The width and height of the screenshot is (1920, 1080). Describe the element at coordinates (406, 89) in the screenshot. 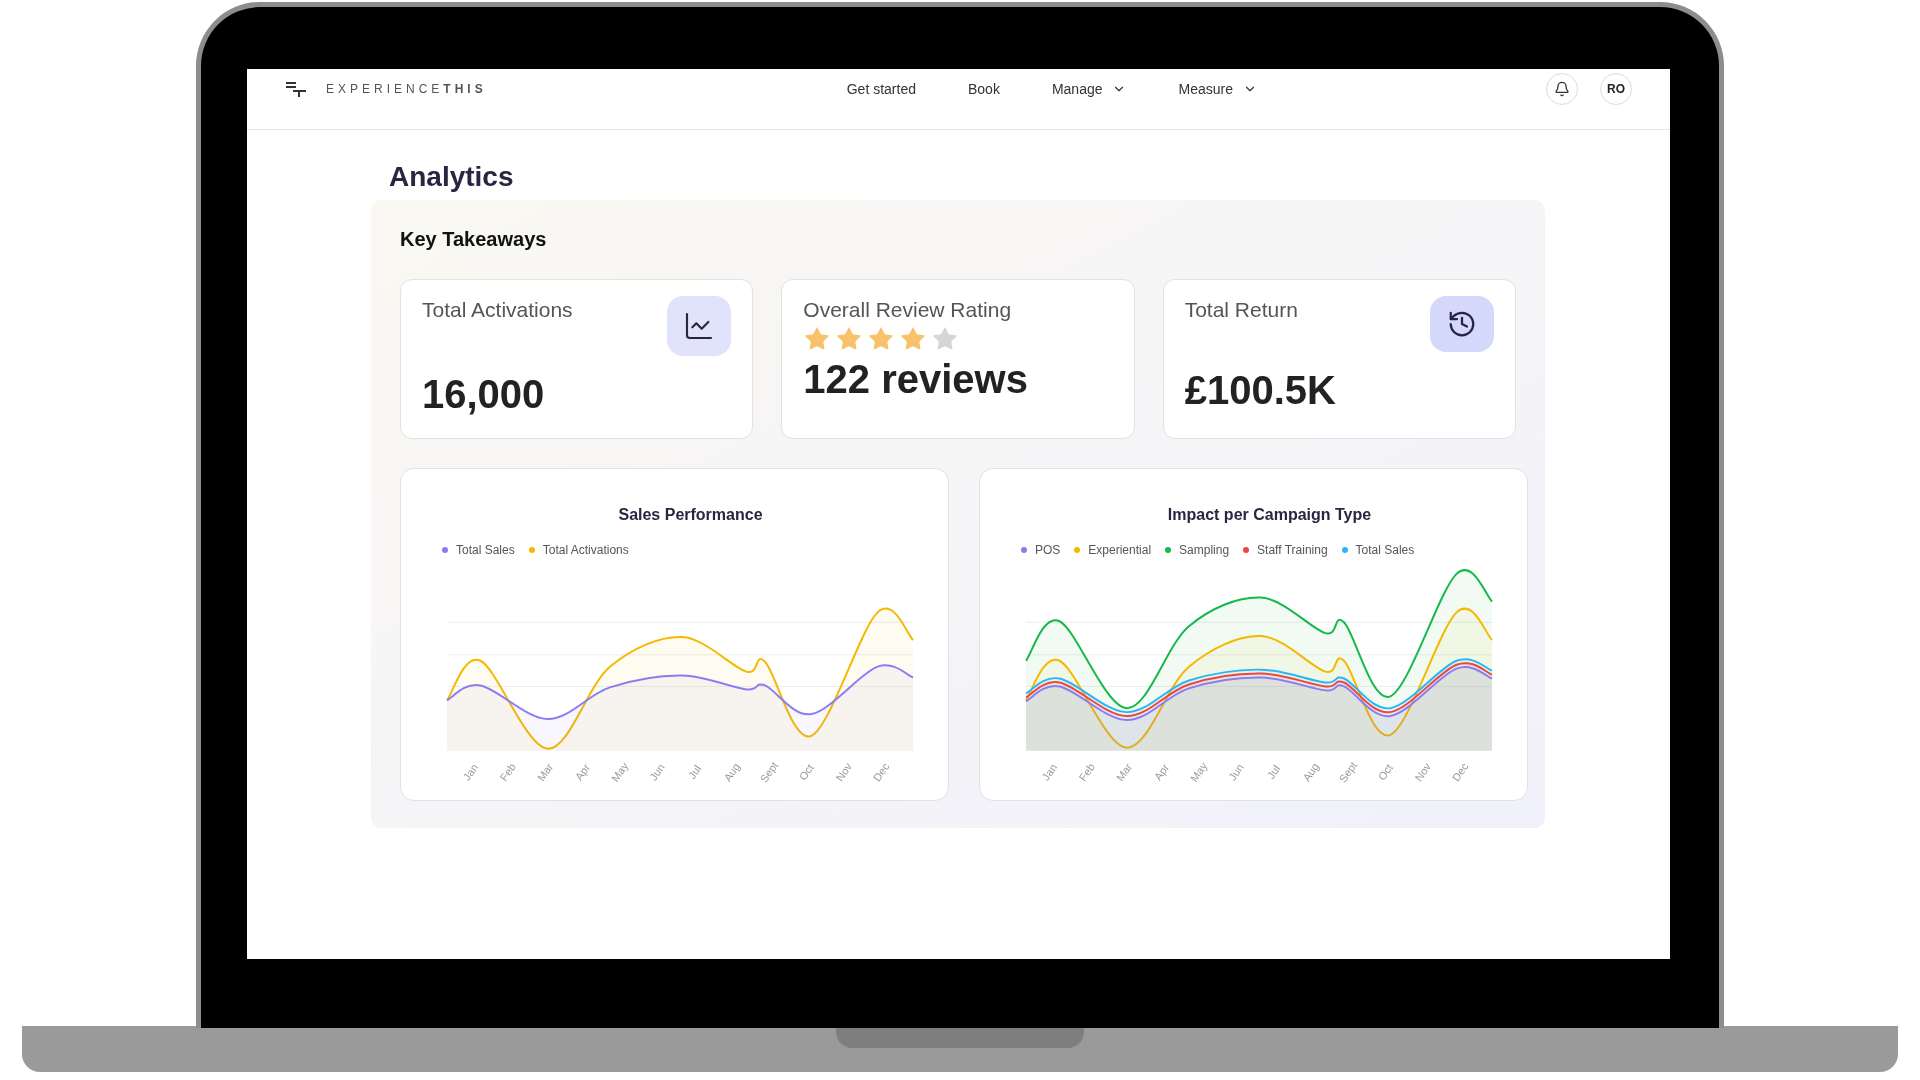

I see `brand-logo: EXPERIENCETHIS` at that location.